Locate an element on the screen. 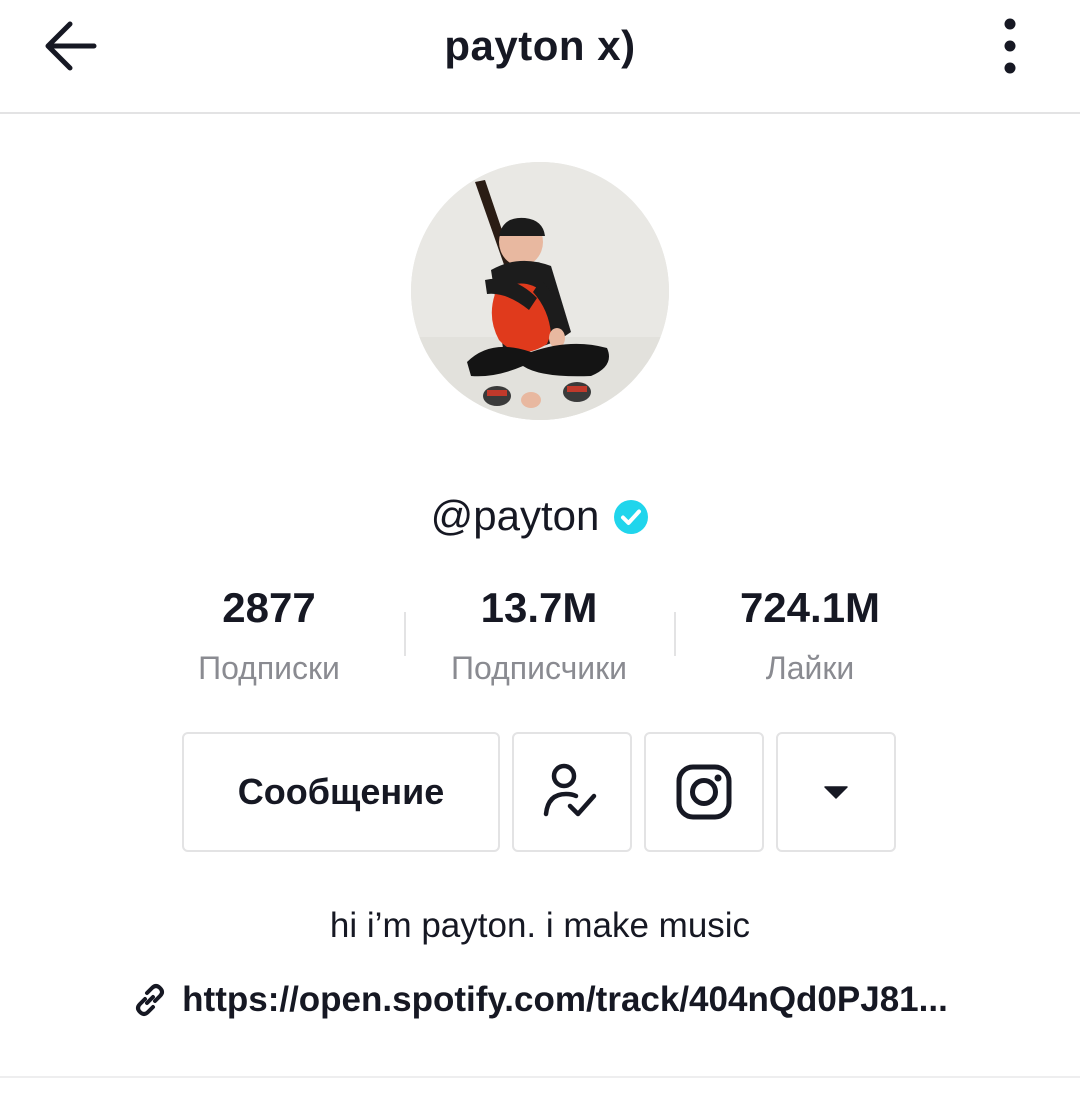 This screenshot has width=1080, height=1100. top-bar: payton x) is located at coordinates (540, 57).